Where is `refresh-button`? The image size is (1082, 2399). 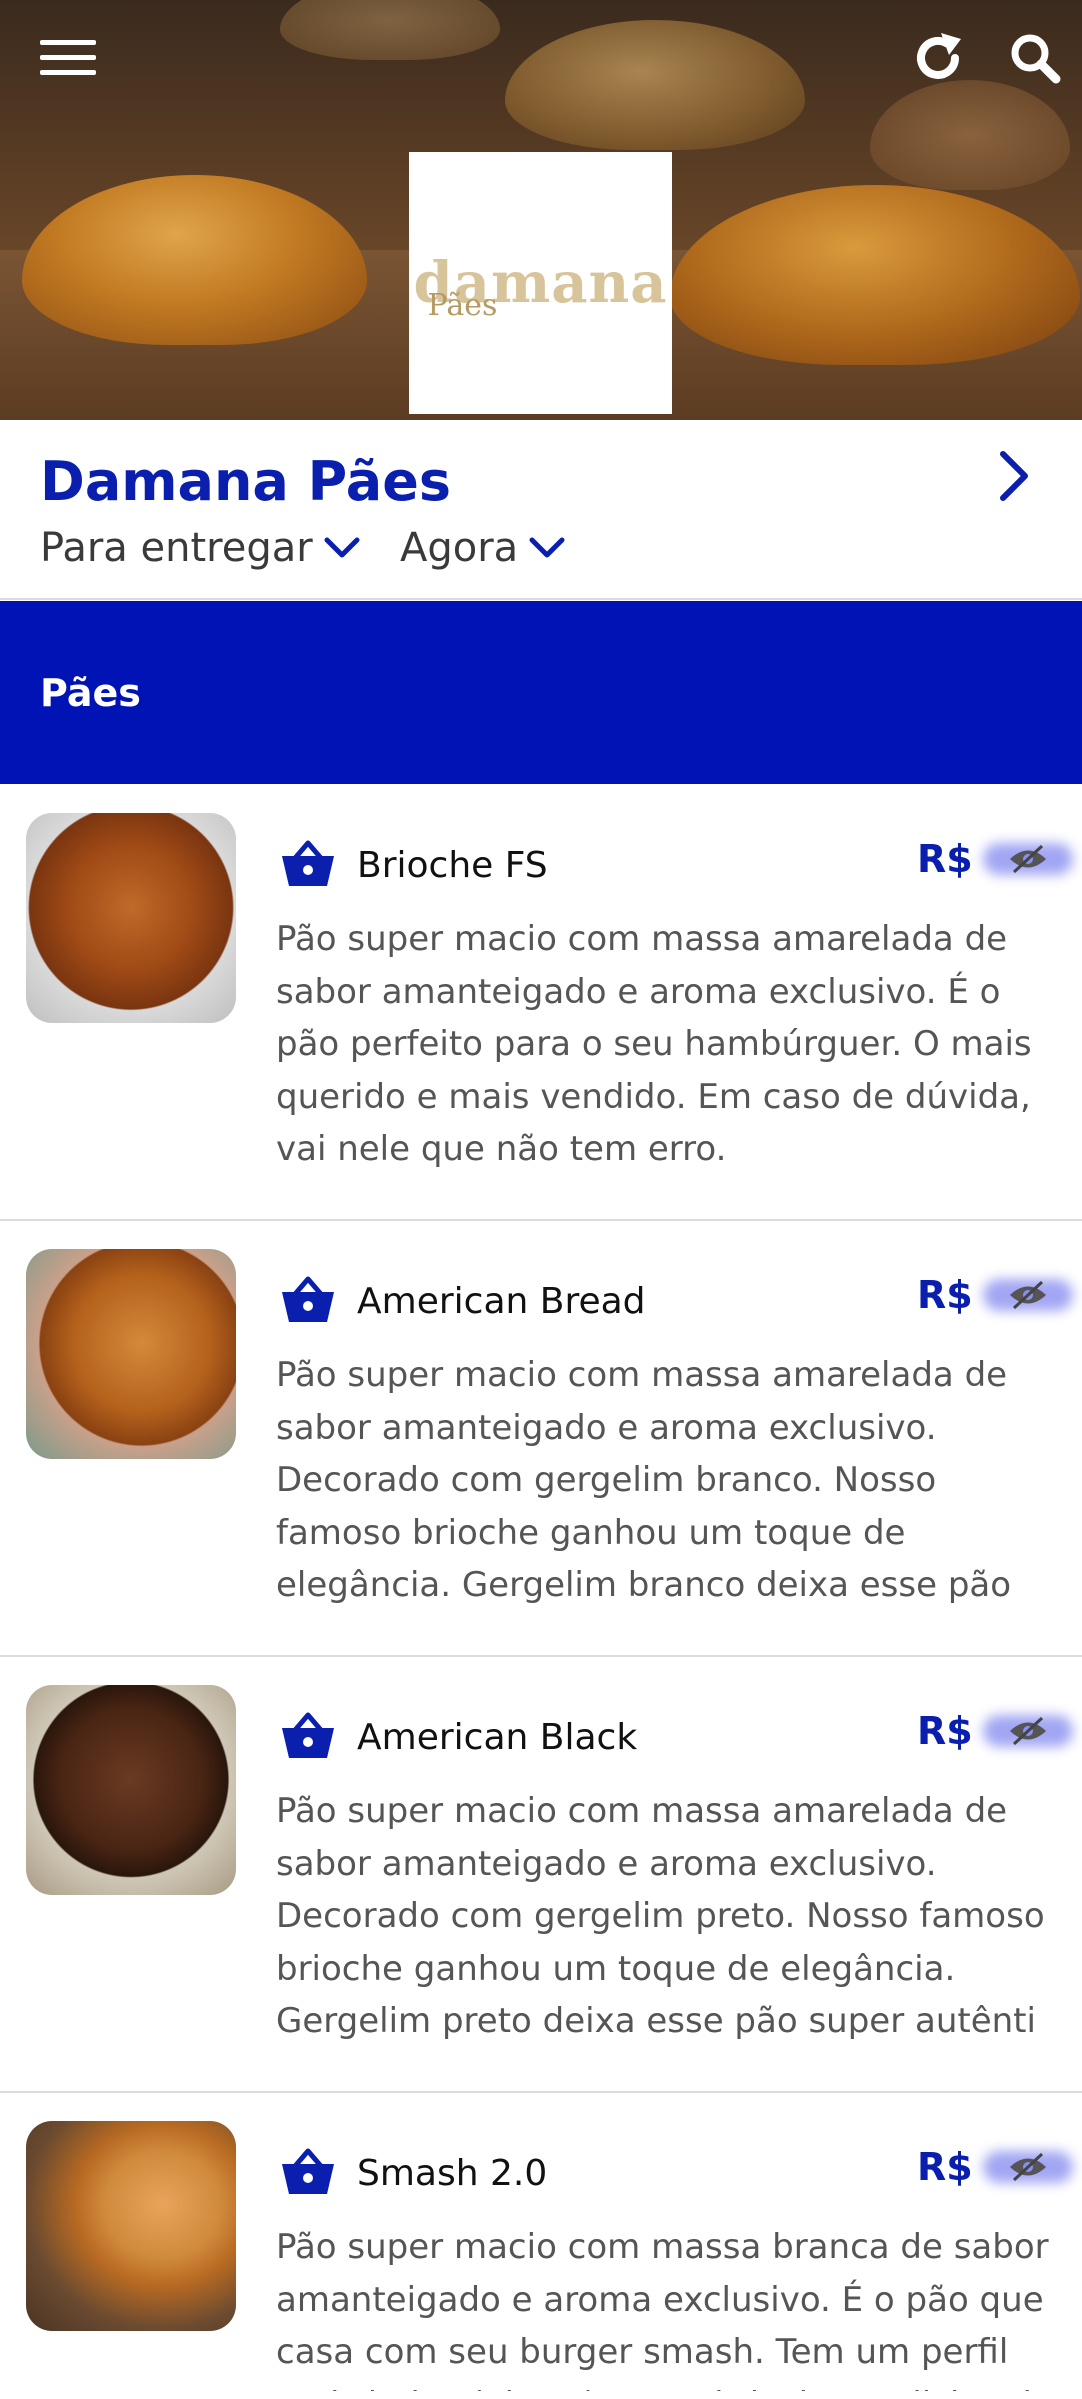 refresh-button is located at coordinates (938, 58).